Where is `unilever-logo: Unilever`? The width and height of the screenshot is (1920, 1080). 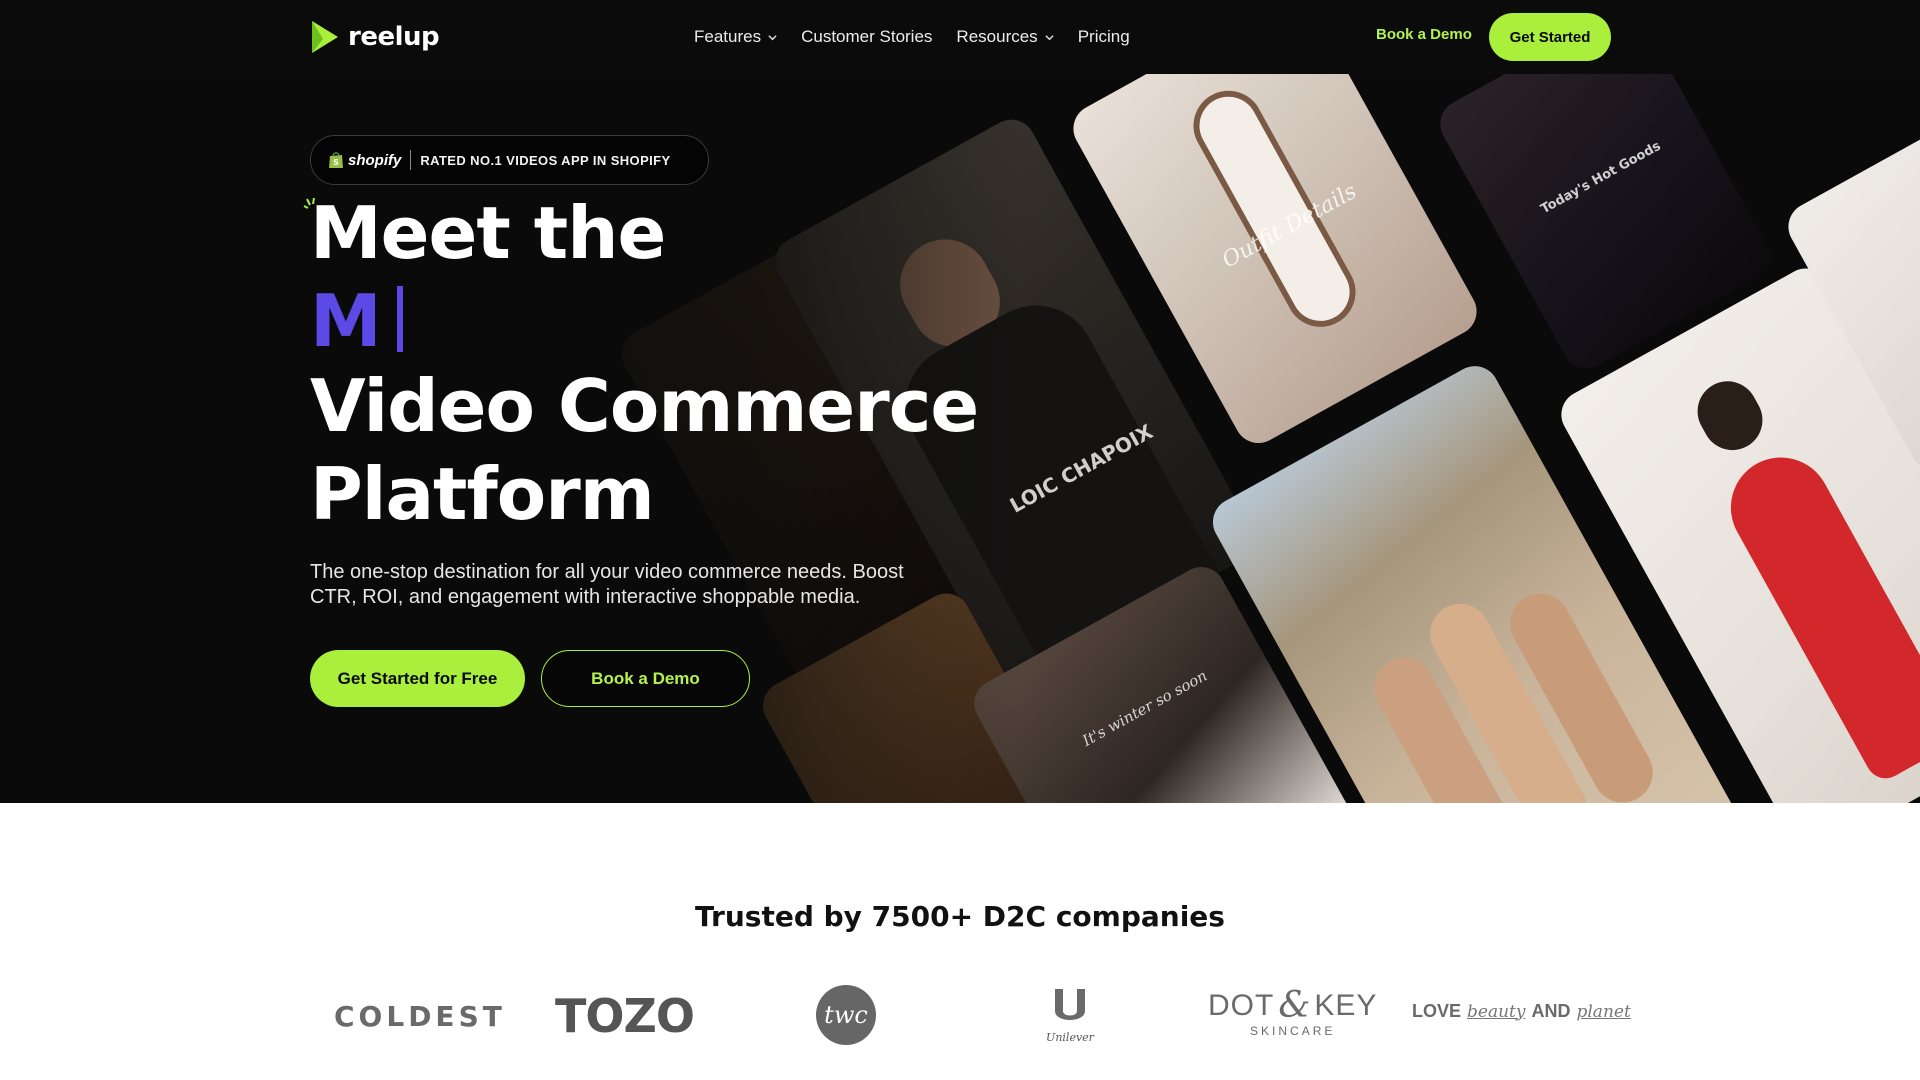 unilever-logo: Unilever is located at coordinates (1070, 1015).